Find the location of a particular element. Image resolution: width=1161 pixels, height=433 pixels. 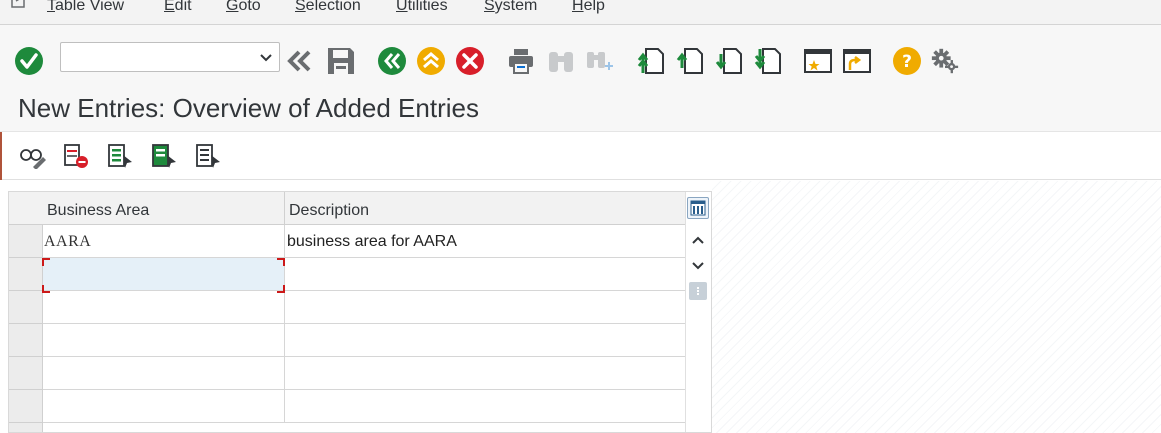

back-double-icon is located at coordinates (299, 61).